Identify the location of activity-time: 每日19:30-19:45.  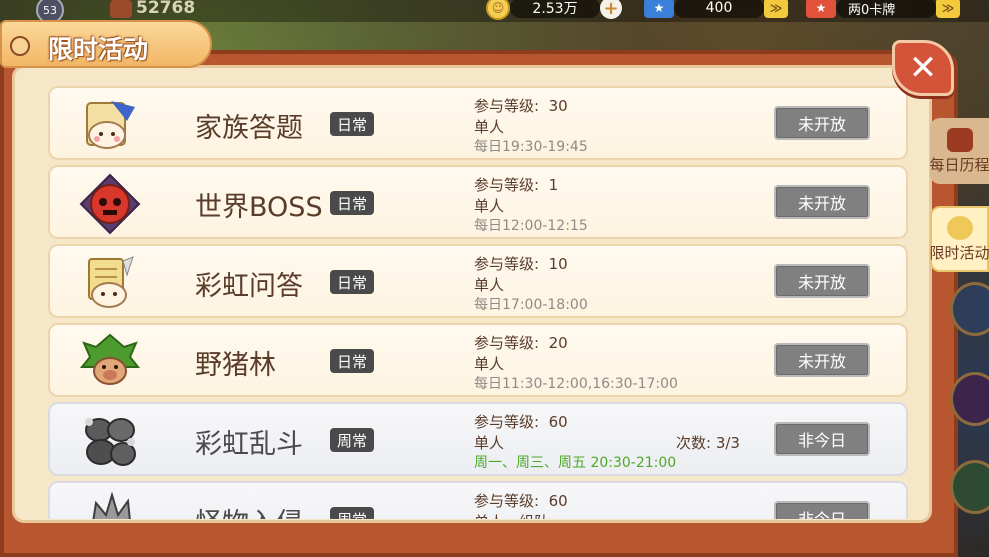
(531, 147).